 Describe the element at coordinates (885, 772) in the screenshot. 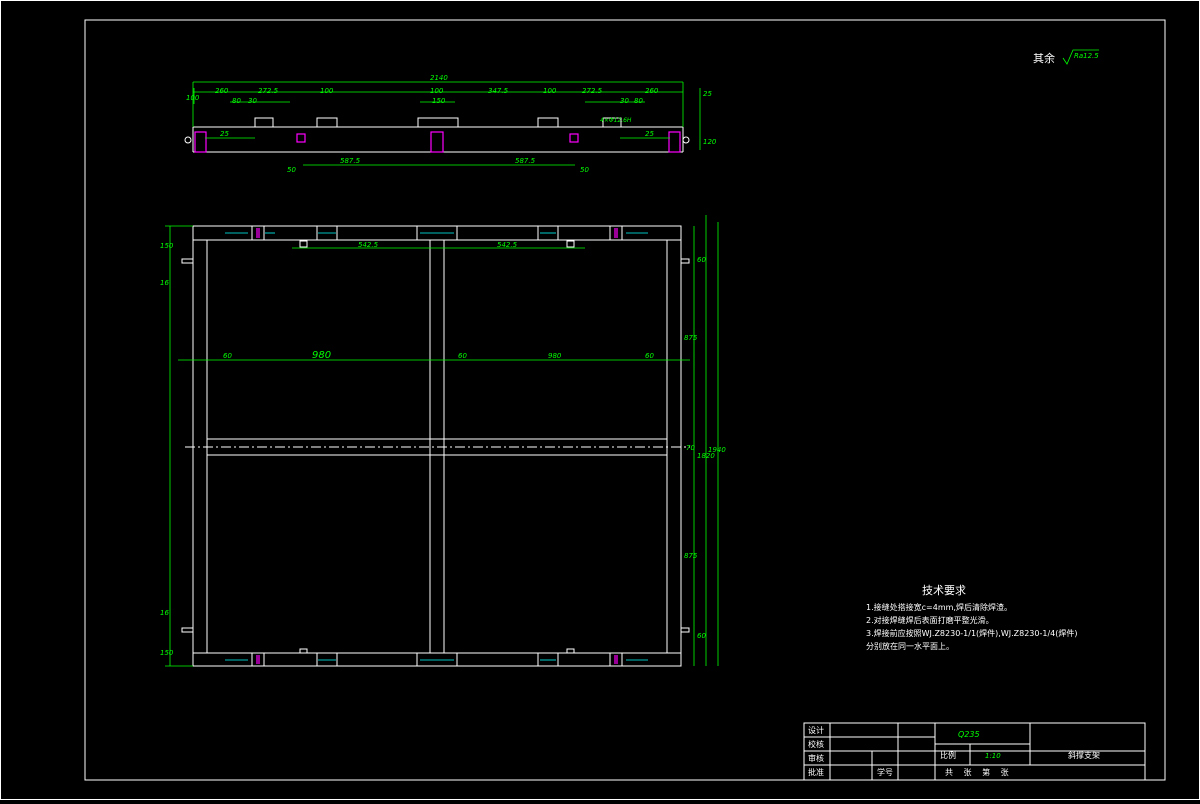

I see `tb-student-no: 学号` at that location.